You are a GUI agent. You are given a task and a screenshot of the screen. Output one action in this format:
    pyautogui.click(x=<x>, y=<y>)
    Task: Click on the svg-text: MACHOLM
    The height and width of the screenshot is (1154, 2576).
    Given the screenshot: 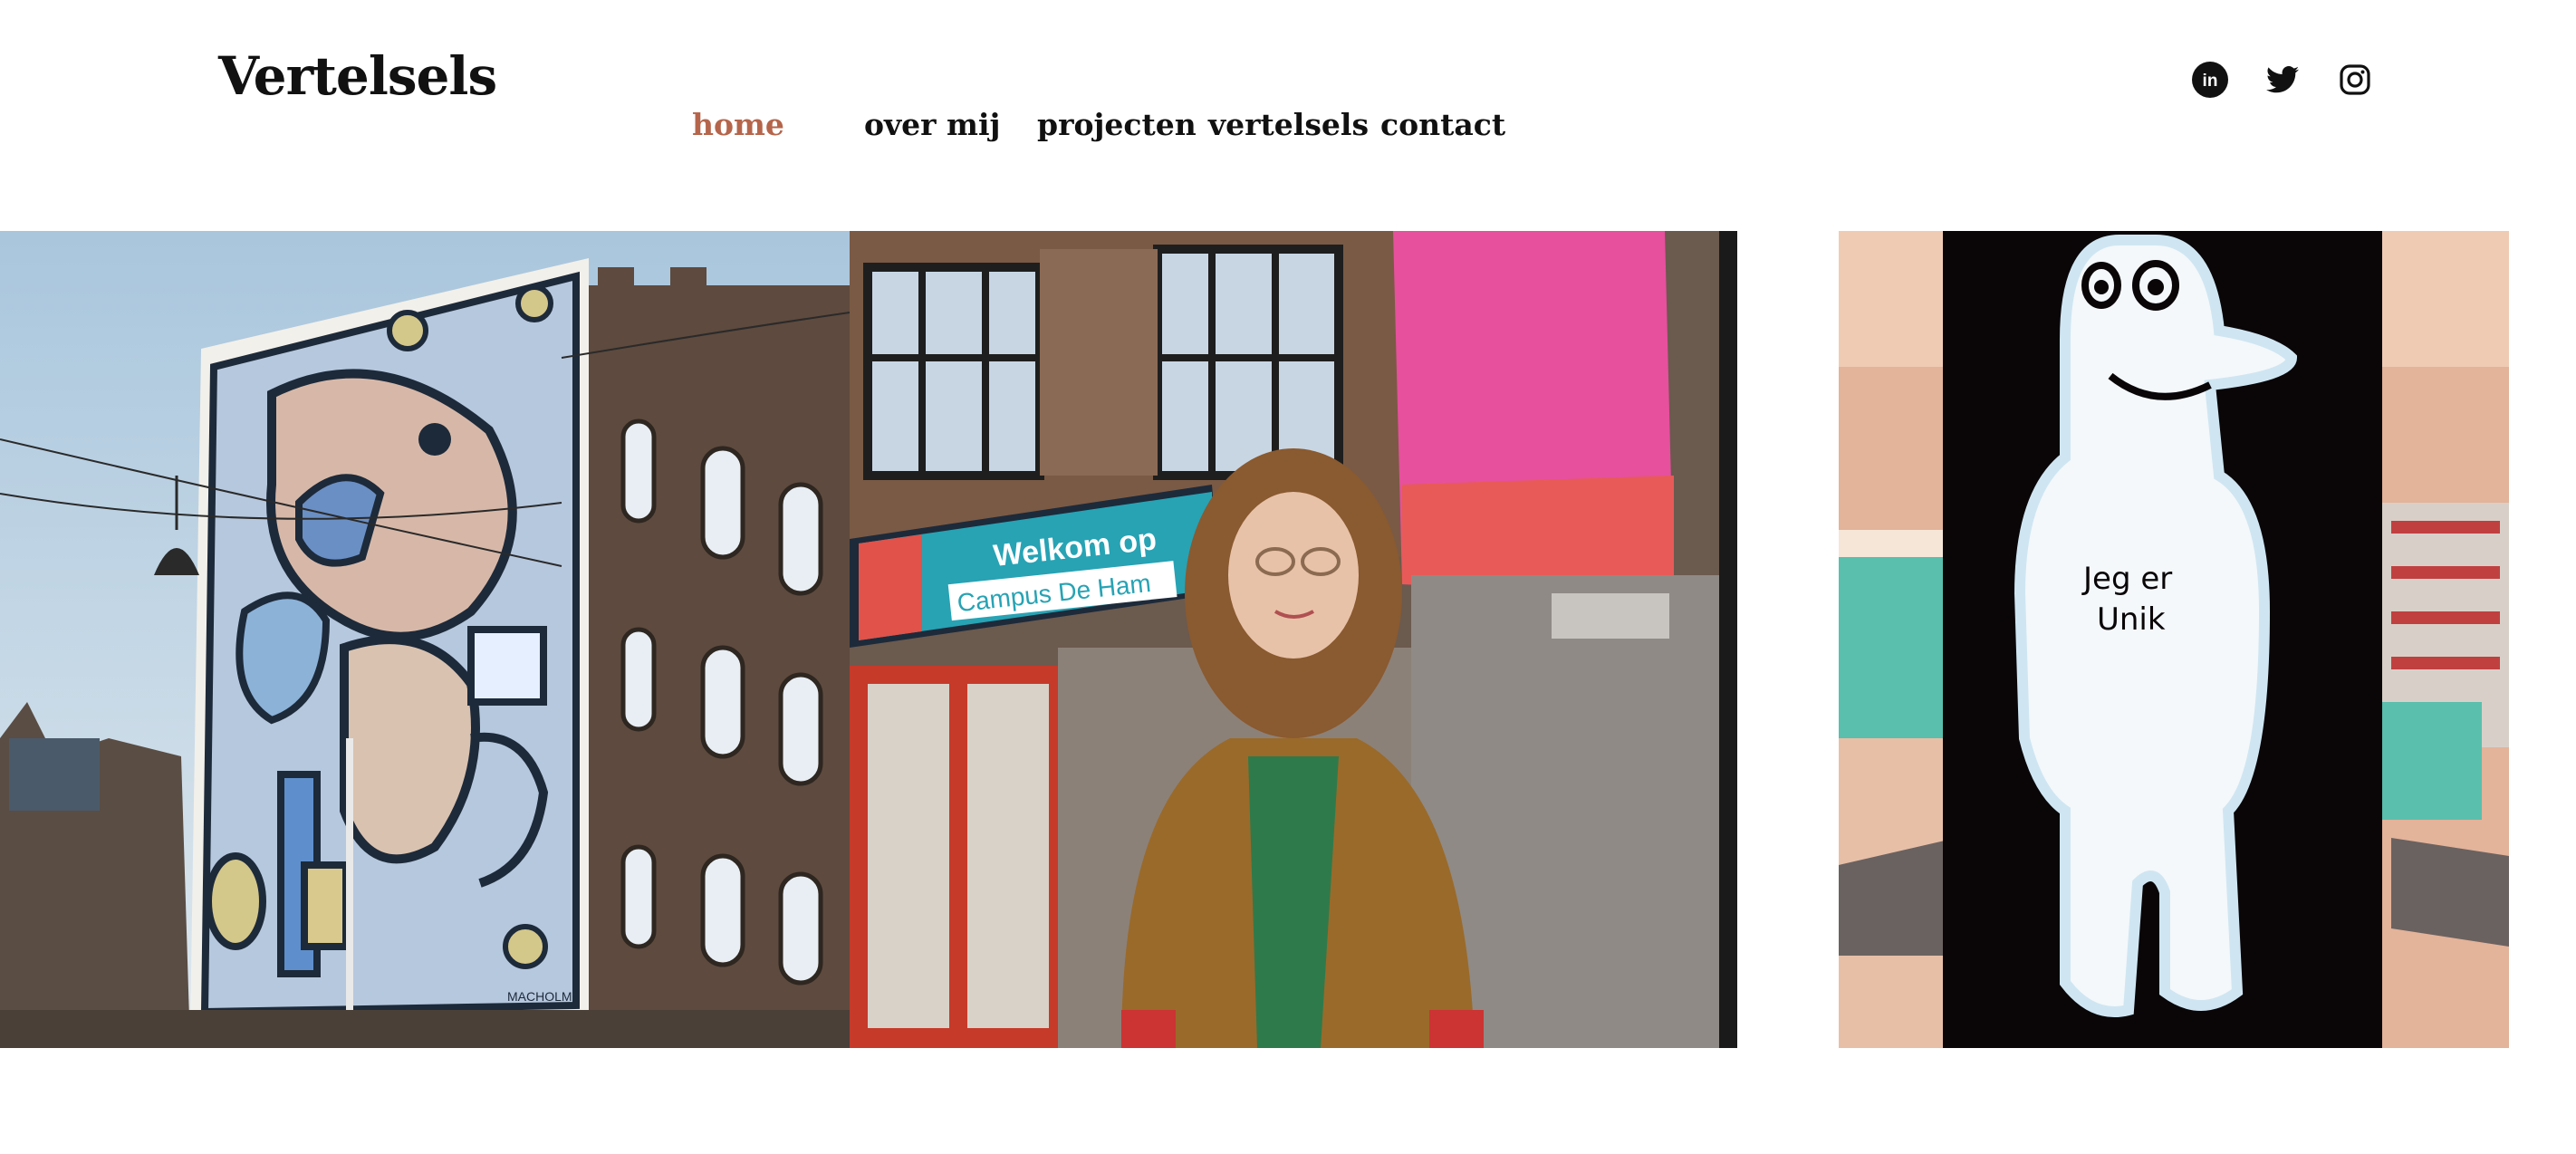 What is the action you would take?
    pyautogui.click(x=539, y=996)
    